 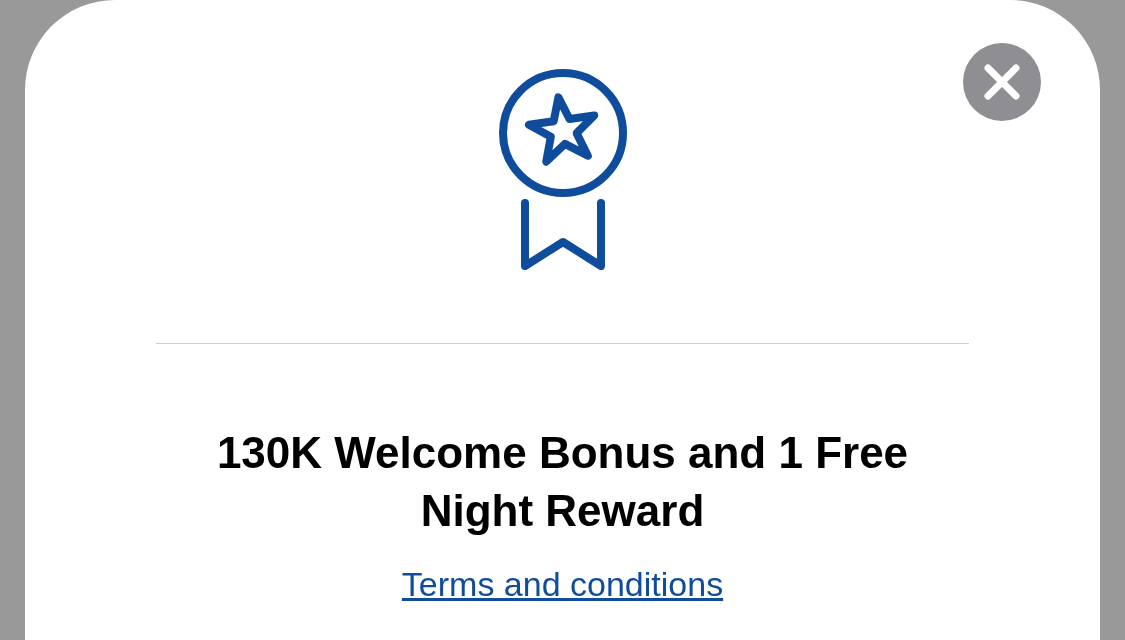 What do you see at coordinates (1002, 82) in the screenshot?
I see `close-icon` at bounding box center [1002, 82].